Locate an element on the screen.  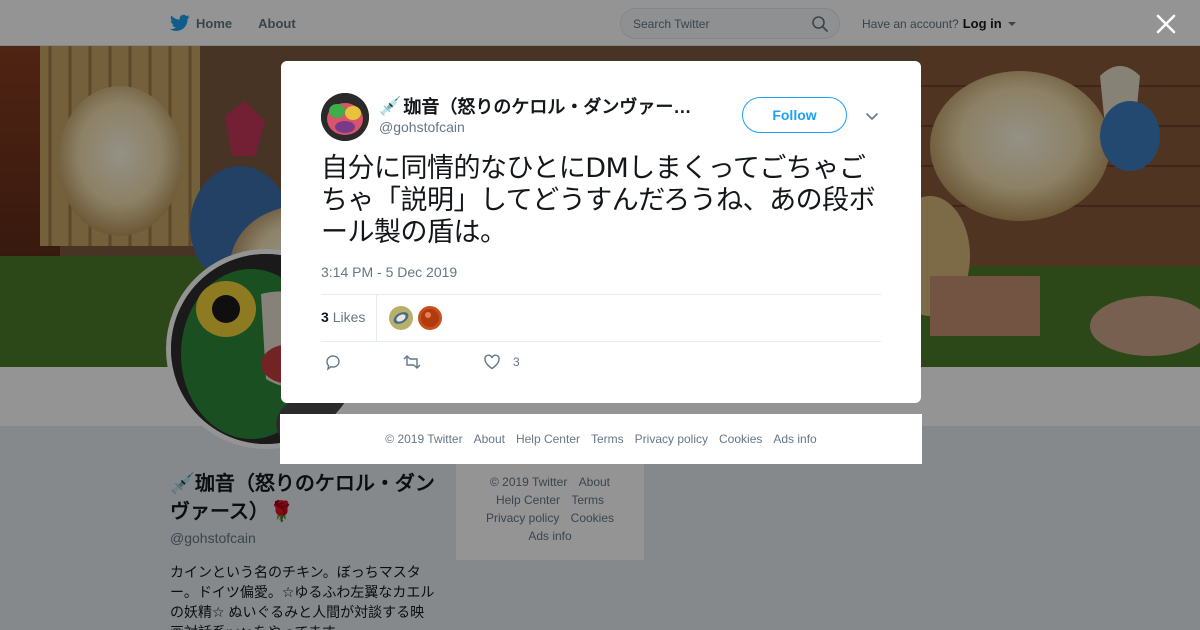
retweet-icon is located at coordinates (412, 362).